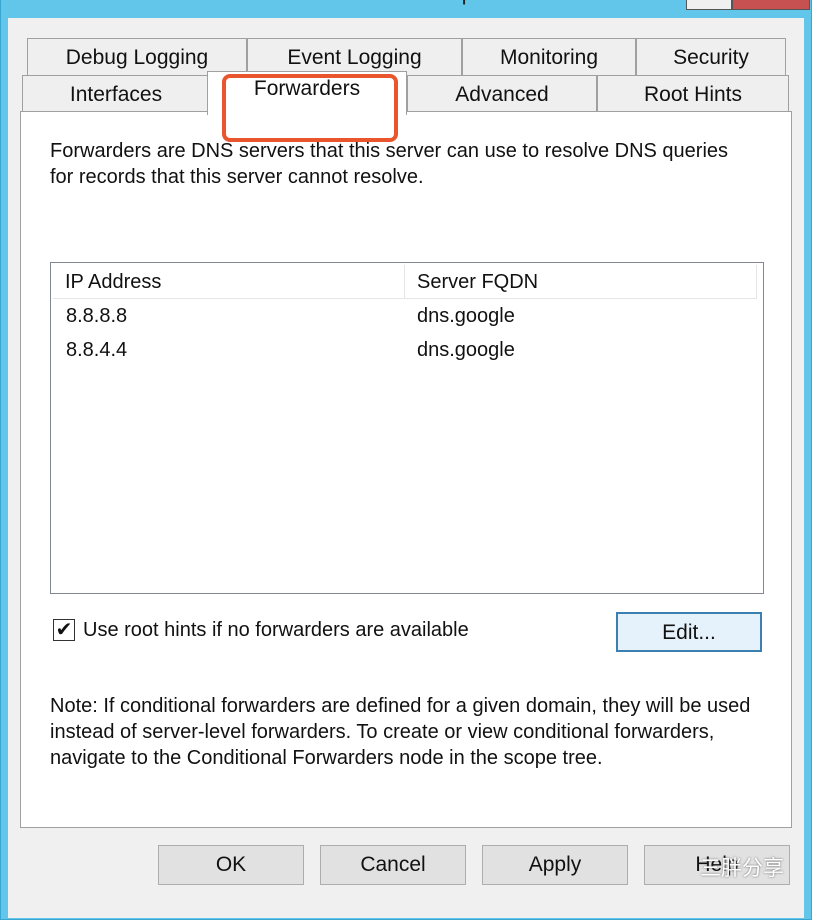  I want to click on row-2-fqdn: dns.google, so click(466, 350).